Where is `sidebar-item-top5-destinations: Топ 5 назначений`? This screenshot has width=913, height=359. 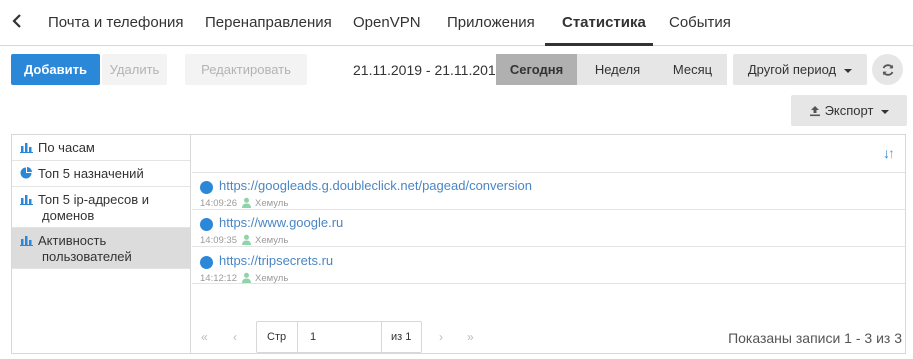
sidebar-item-top5-destinations: Топ 5 назначений is located at coordinates (101, 174).